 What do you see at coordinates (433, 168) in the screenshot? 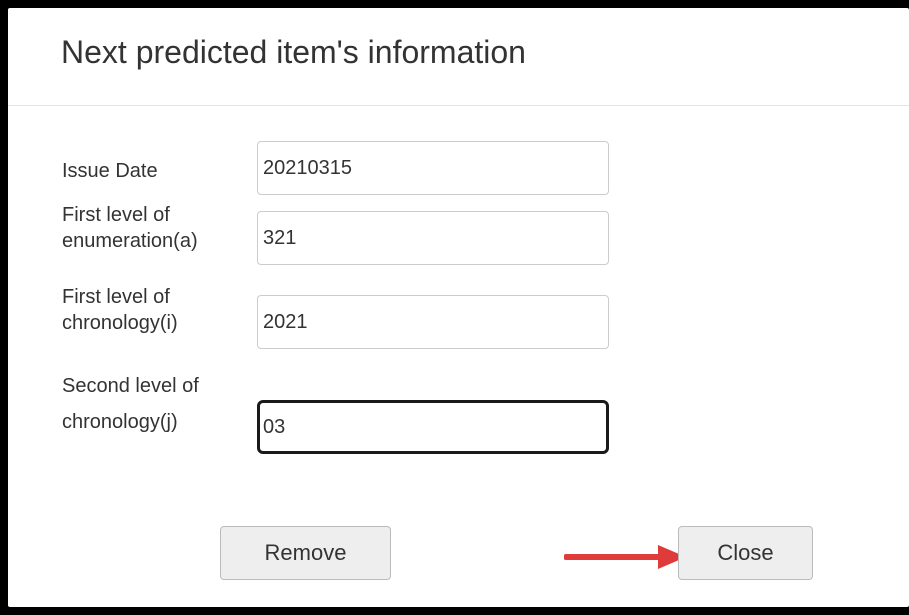
I see `issue-date-input` at bounding box center [433, 168].